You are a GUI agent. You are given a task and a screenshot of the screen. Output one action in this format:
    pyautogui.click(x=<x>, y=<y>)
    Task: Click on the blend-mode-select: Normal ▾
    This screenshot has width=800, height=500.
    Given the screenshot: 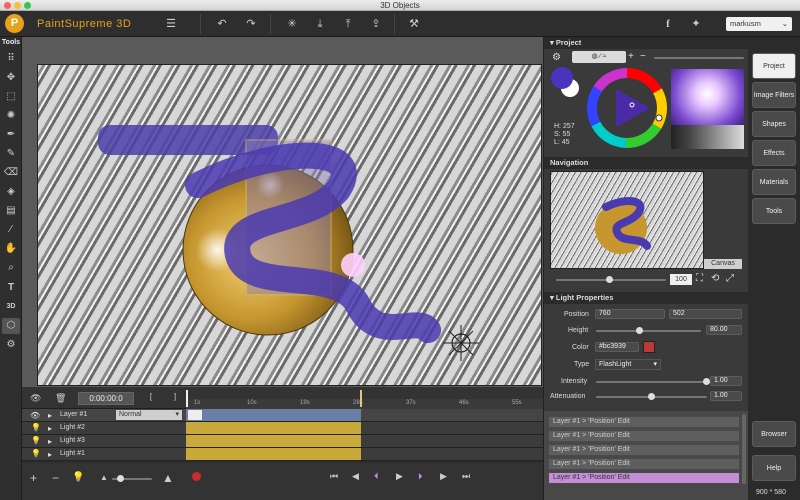 What is the action you would take?
    pyautogui.click(x=149, y=415)
    